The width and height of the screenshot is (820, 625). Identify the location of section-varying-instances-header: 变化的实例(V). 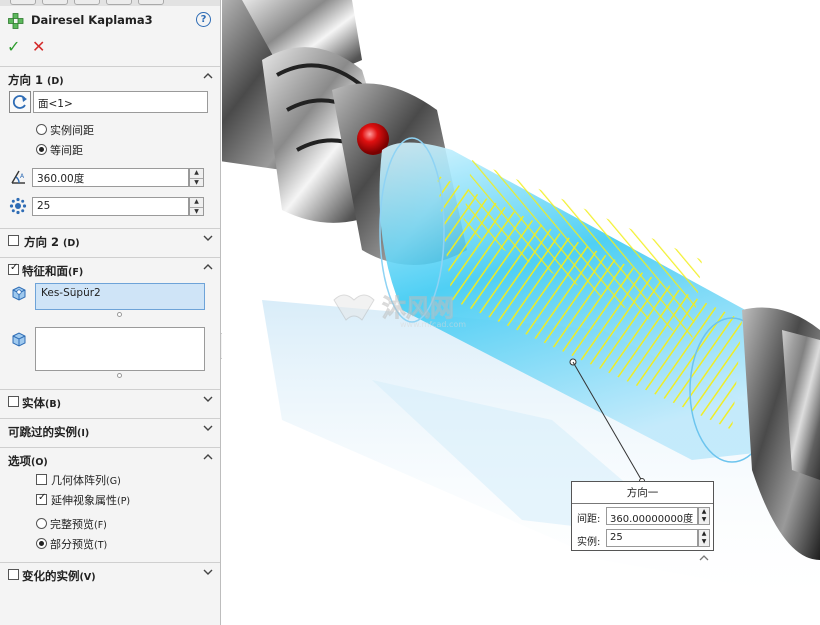
(110, 573).